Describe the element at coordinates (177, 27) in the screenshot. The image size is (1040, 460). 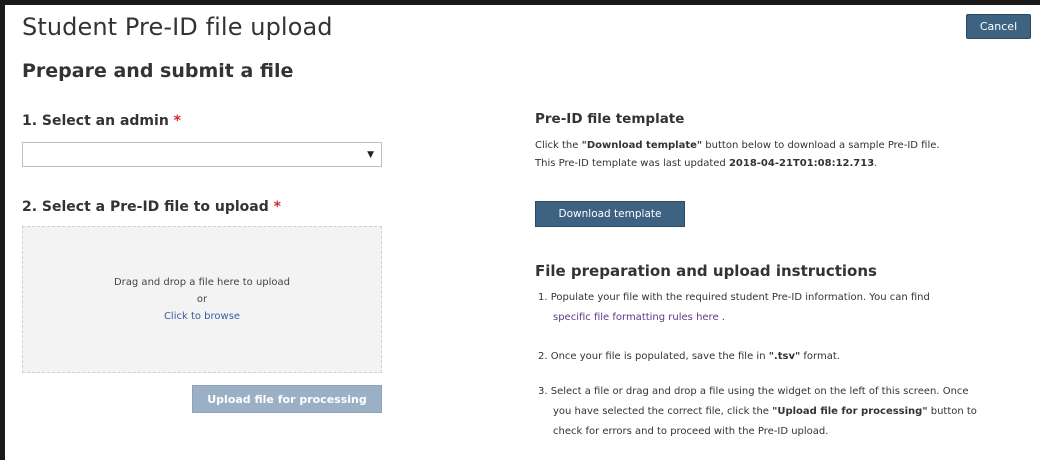
I see `page-title: Student Pre-ID file upload` at that location.